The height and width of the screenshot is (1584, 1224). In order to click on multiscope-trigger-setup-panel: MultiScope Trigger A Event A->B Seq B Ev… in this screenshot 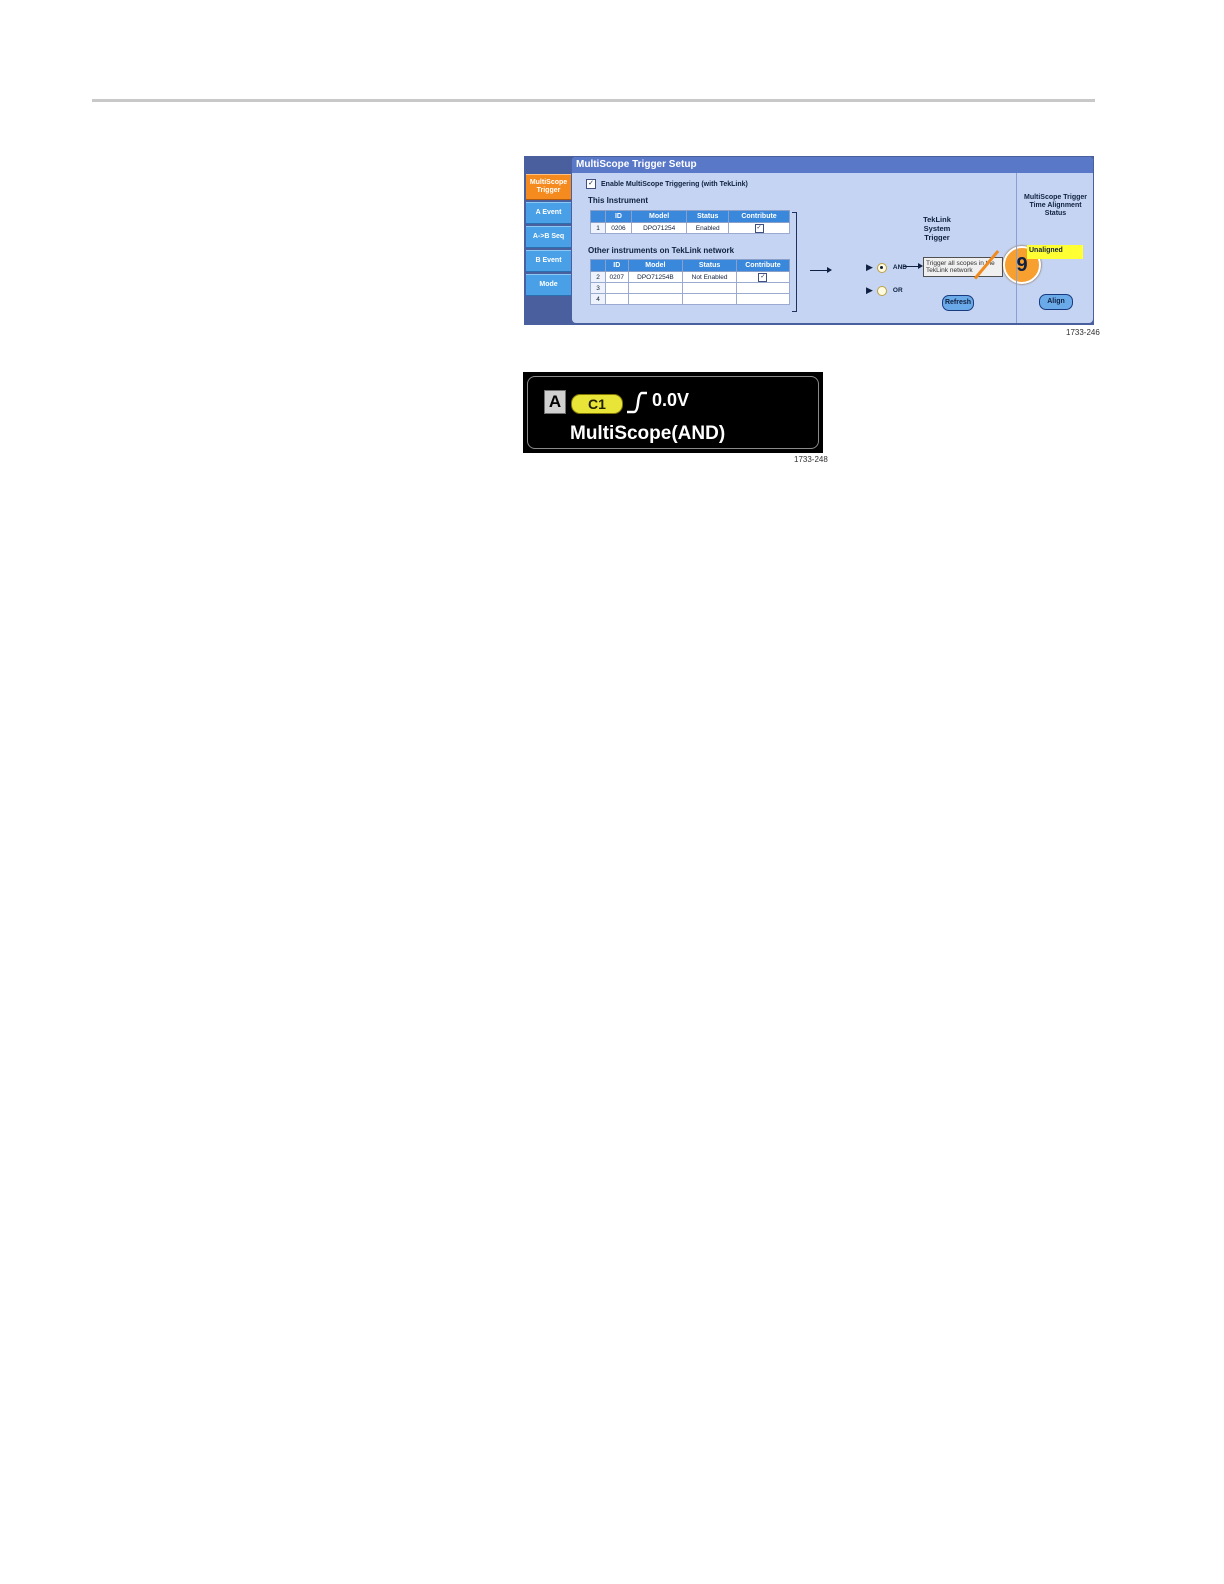, I will do `click(809, 240)`.